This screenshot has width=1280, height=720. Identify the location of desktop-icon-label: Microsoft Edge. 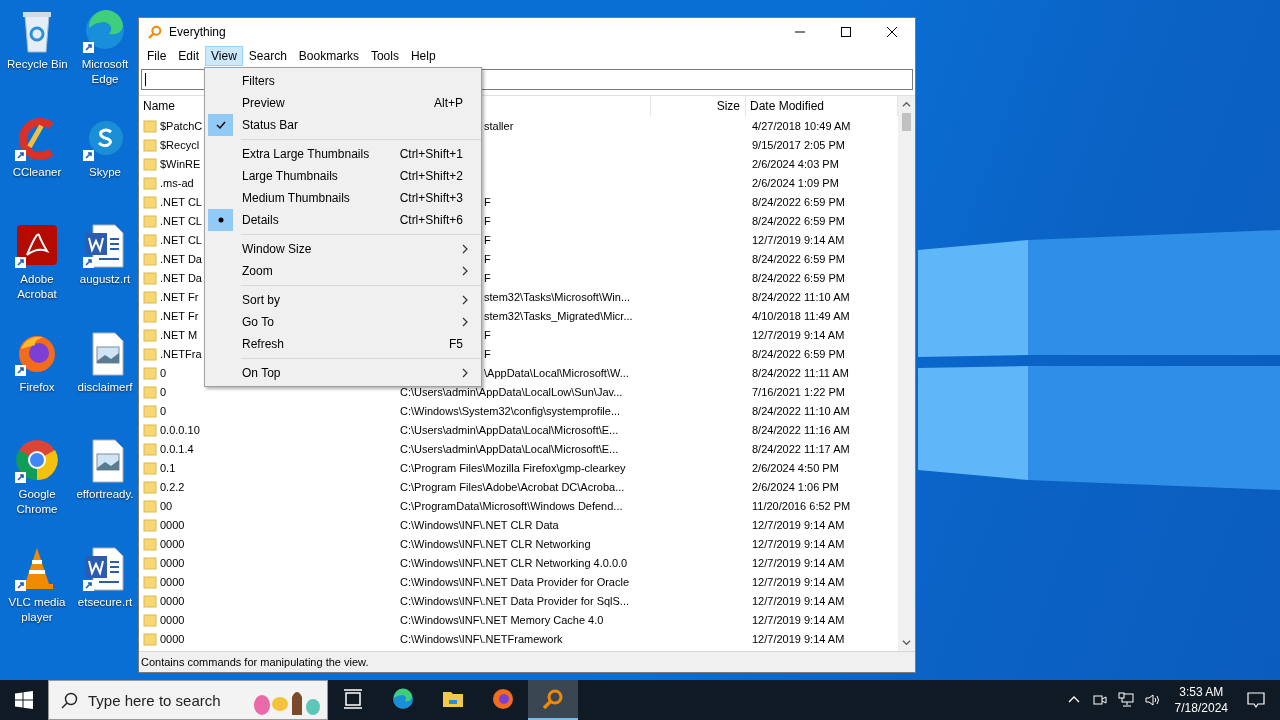
(105, 72).